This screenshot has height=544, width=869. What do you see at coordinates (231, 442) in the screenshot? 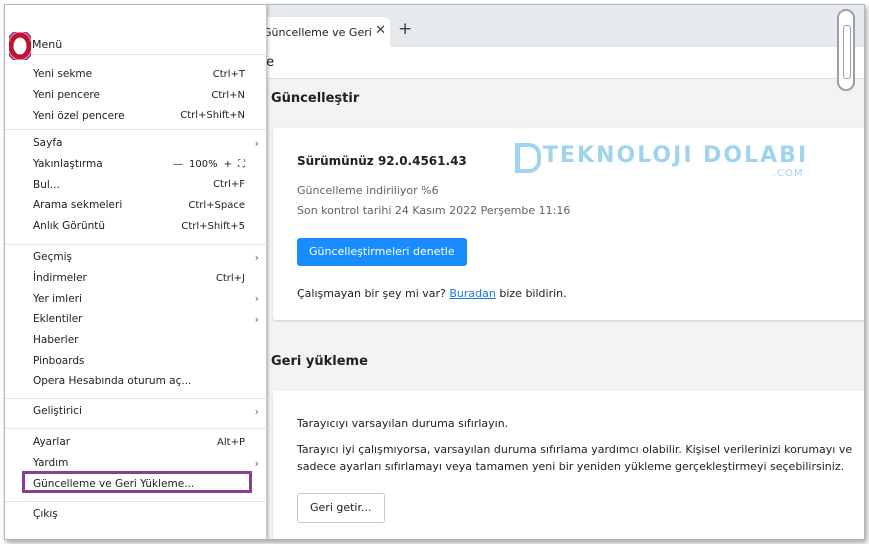
I see `menu-item-shortcut: Alt+P` at bounding box center [231, 442].